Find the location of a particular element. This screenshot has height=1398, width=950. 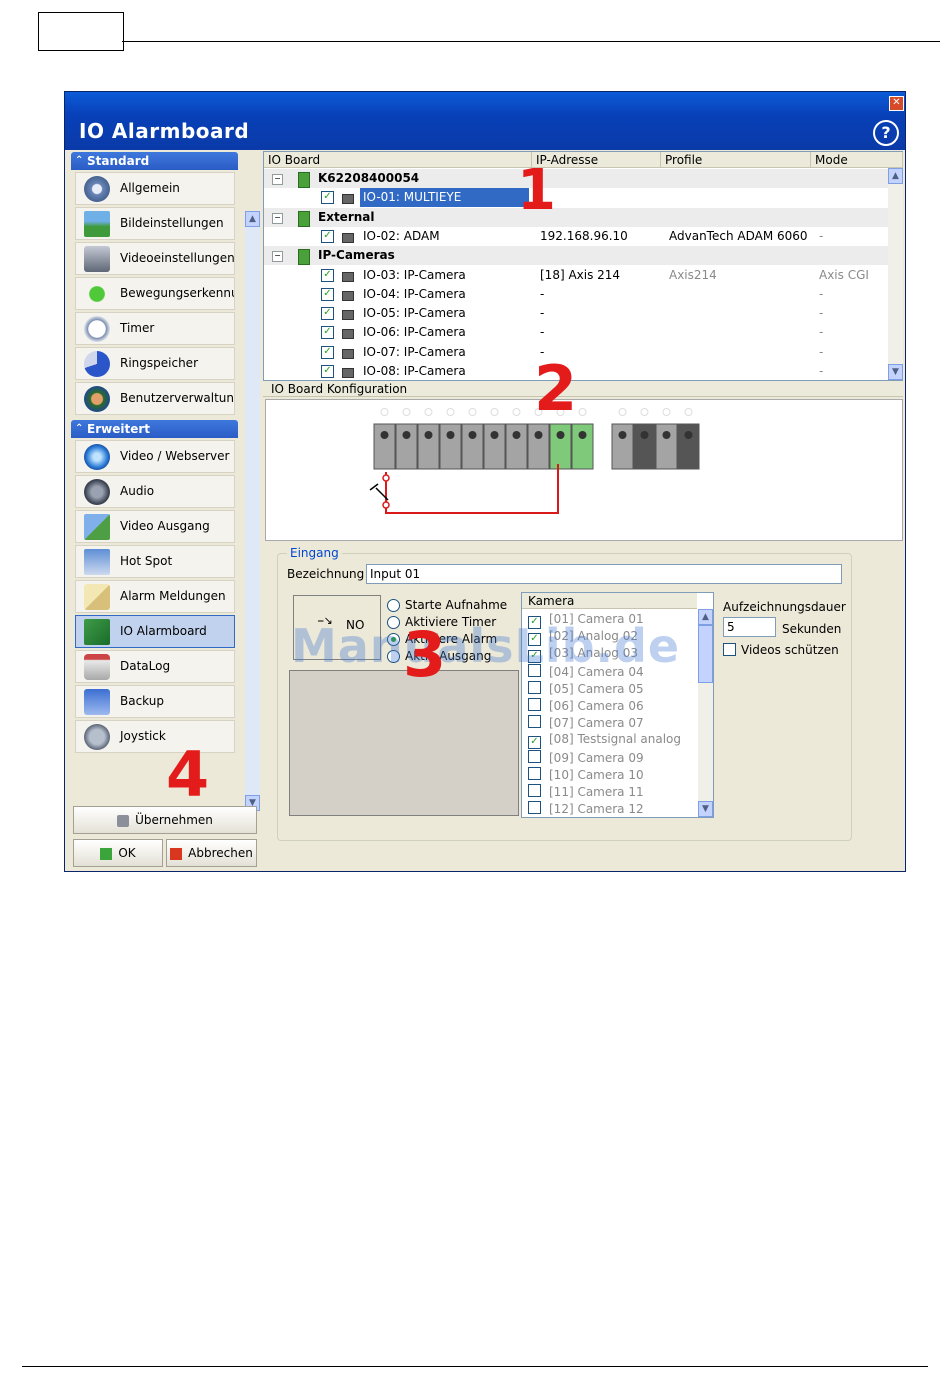

io-board-config-header: IO Board Konfiguration is located at coordinates (583, 389).